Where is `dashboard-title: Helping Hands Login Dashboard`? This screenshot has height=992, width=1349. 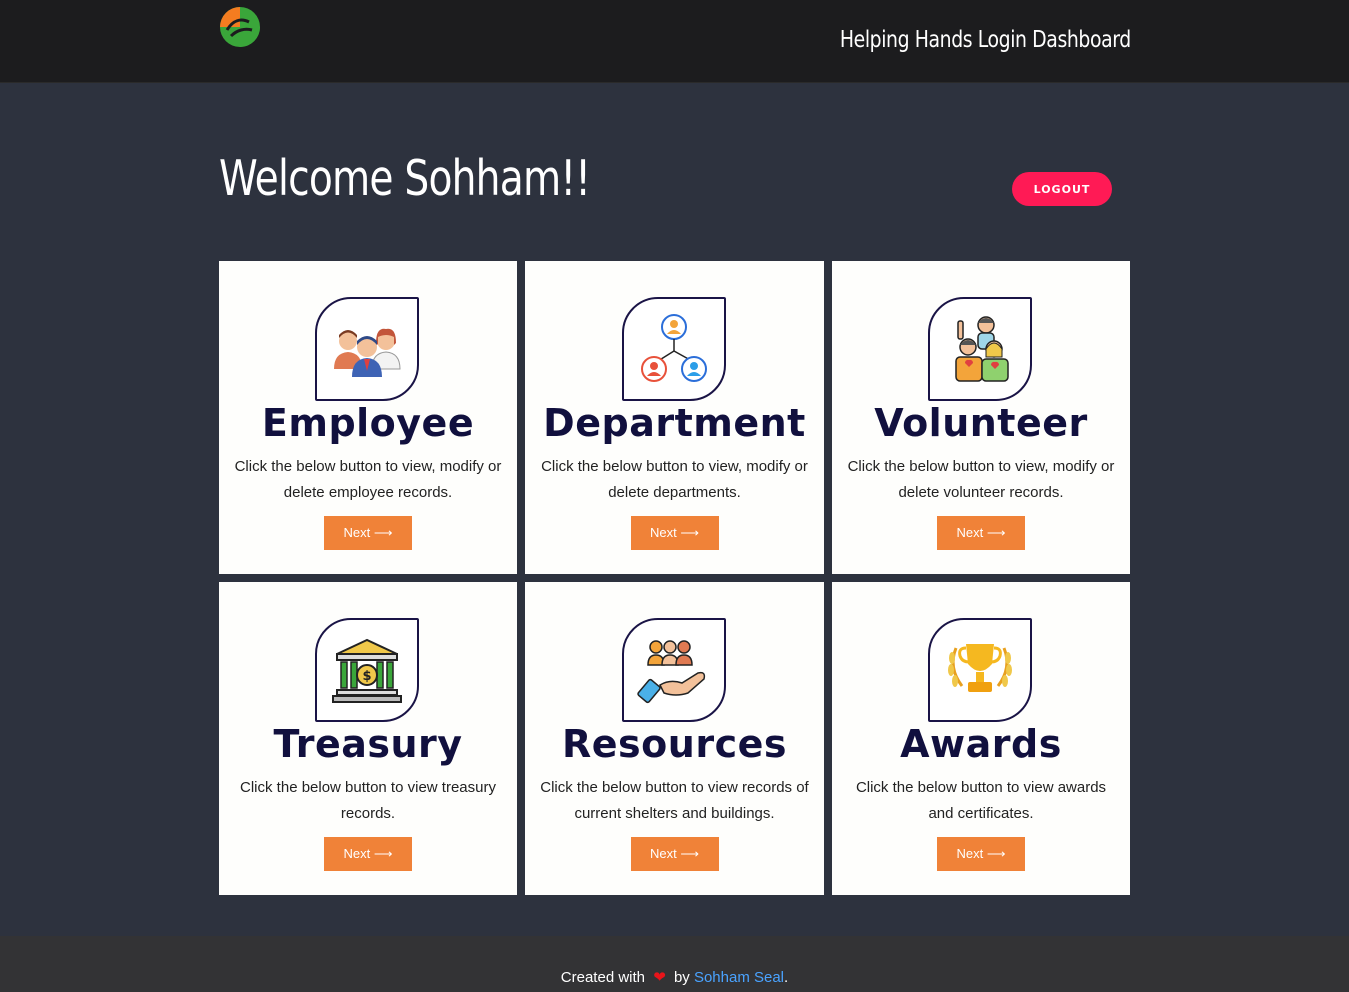
dashboard-title: Helping Hands Login Dashboard is located at coordinates (985, 40).